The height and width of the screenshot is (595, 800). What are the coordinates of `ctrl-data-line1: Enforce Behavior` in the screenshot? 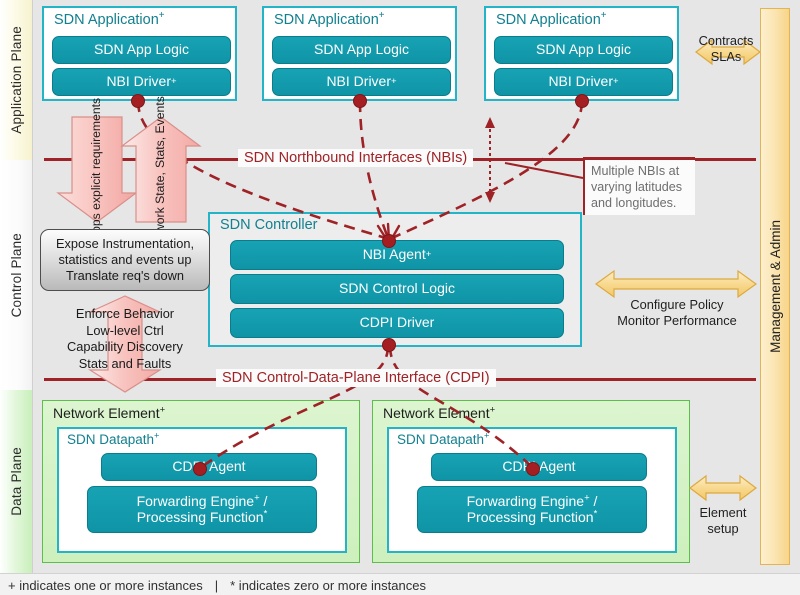 It's located at (125, 313).